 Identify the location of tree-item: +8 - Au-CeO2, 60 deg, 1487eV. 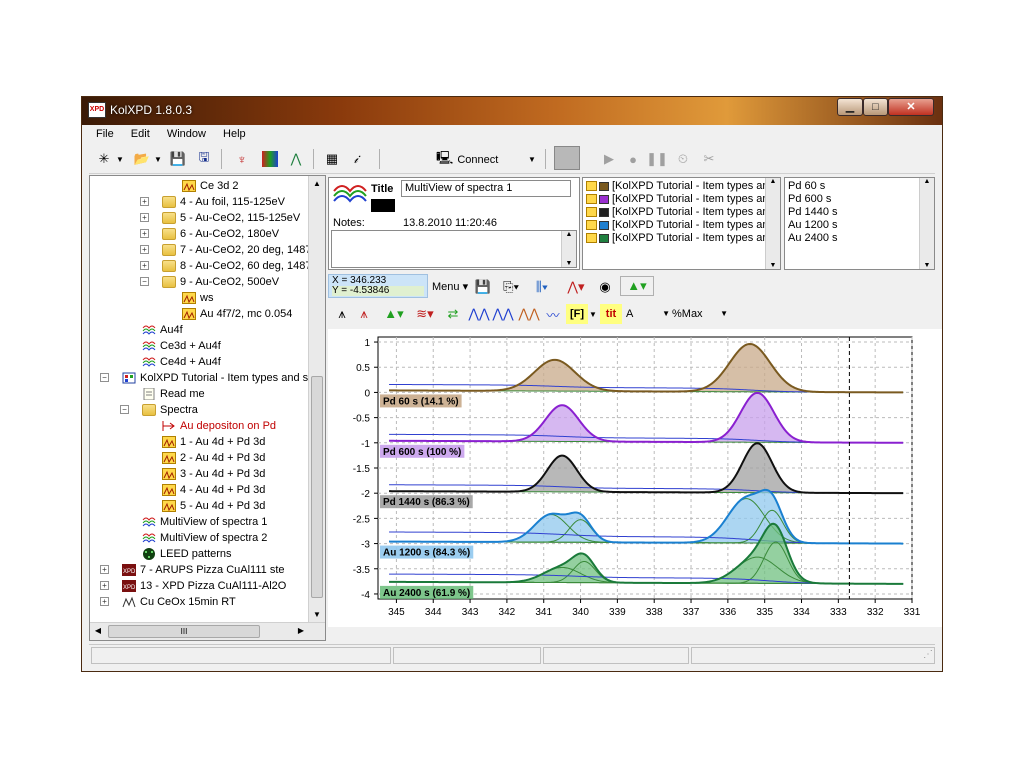
(232, 266).